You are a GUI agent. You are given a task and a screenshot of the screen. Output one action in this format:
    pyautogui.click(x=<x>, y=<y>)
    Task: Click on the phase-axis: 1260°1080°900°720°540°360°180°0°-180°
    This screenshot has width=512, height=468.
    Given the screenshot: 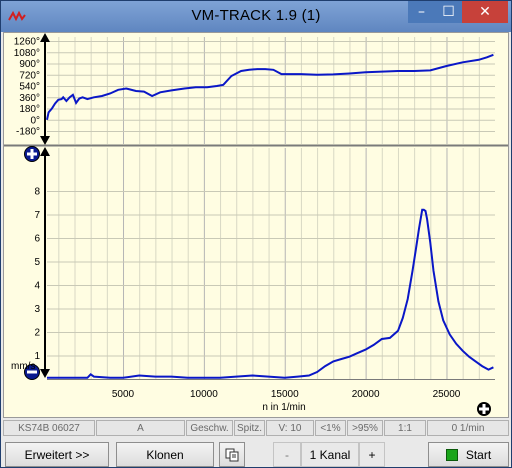 What is the action you would take?
    pyautogui.click(x=27, y=87)
    